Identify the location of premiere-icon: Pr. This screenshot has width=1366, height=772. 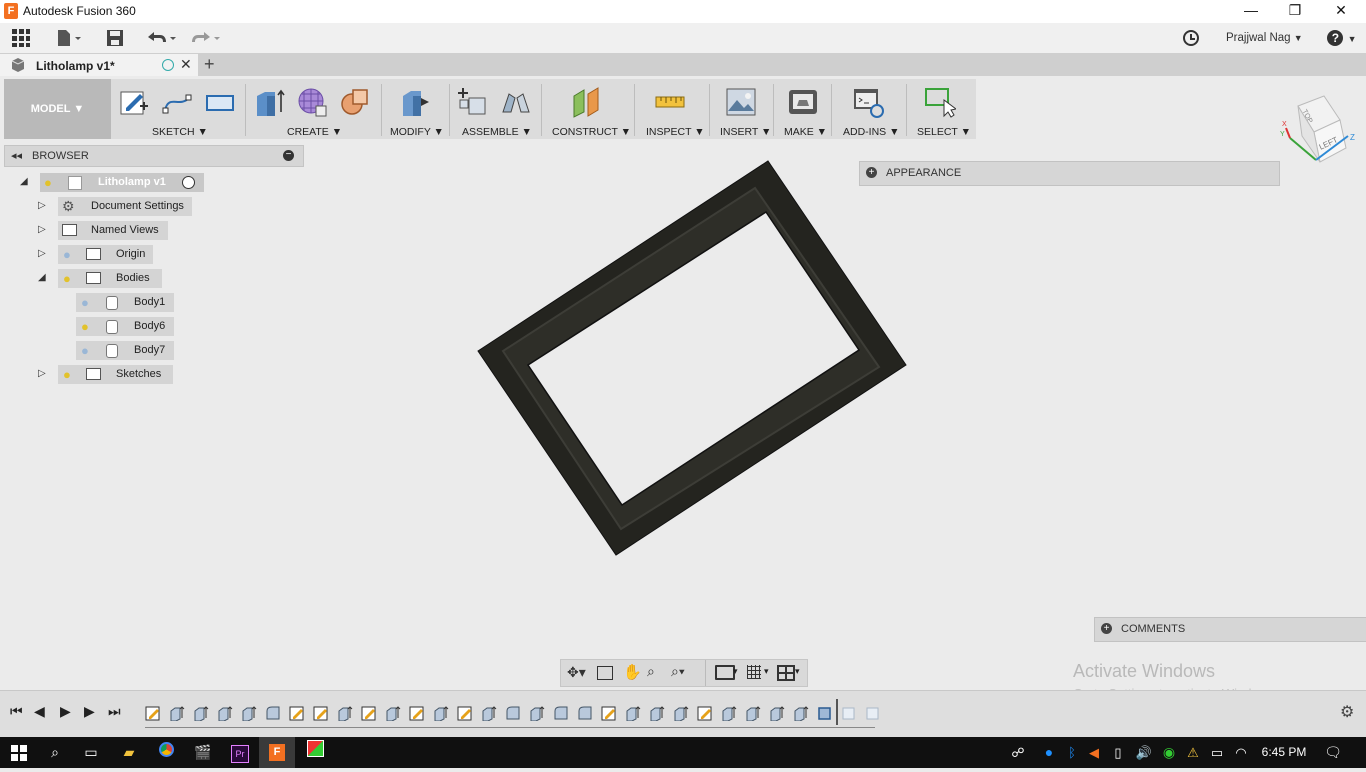
(240, 752).